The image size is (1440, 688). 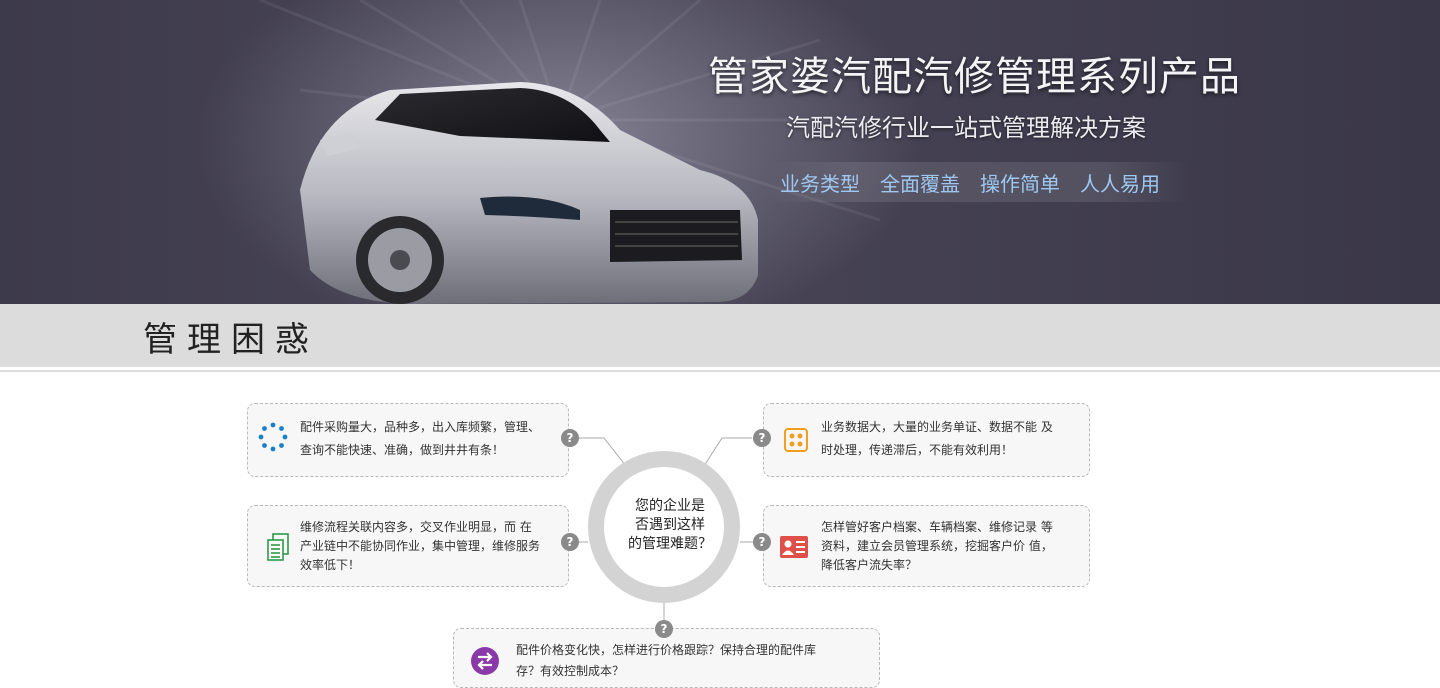 What do you see at coordinates (420, 427) in the screenshot?
I see `problem-text-line: 配件采购量大，品种多，出入库频繁，管理、` at bounding box center [420, 427].